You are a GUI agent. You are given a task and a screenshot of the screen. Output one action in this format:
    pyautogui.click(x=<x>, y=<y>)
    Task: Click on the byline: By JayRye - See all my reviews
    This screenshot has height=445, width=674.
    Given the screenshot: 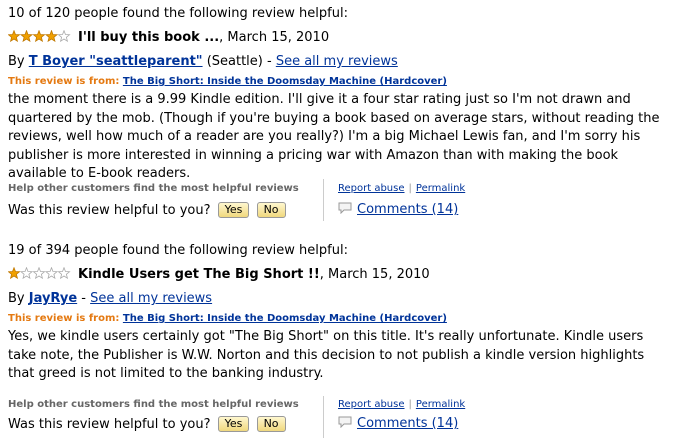 What is the action you would take?
    pyautogui.click(x=110, y=299)
    